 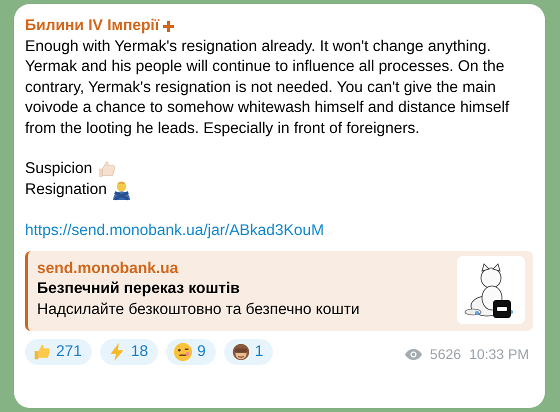 What do you see at coordinates (413, 354) in the screenshot?
I see `eye-icon` at bounding box center [413, 354].